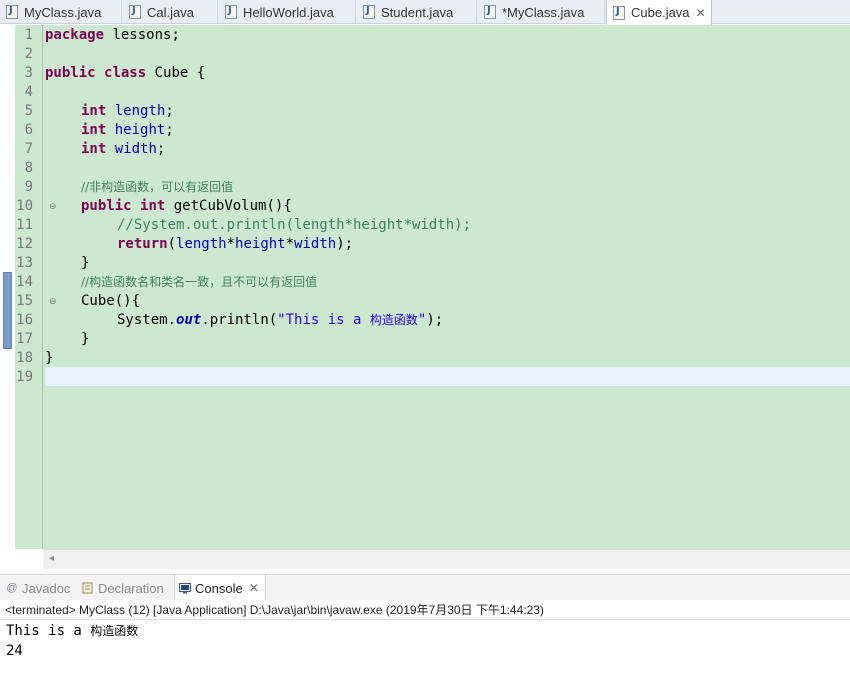  What do you see at coordinates (220, 588) in the screenshot?
I see `tab-console: Console ✕` at bounding box center [220, 588].